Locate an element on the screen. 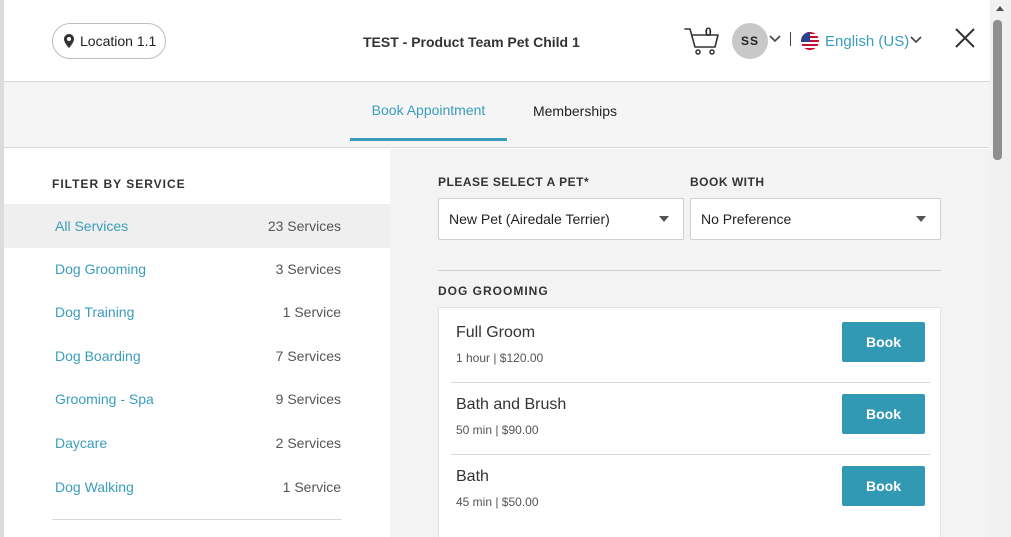  tab-bar: Book Appointment Memberships is located at coordinates (497, 115).